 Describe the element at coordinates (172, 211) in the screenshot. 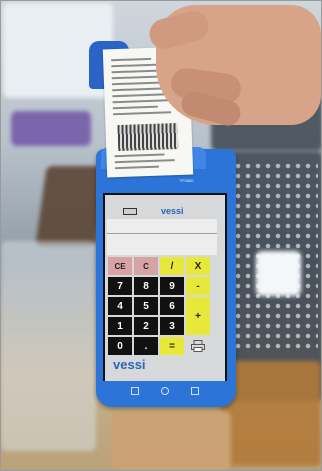

I see `brand-logo-top: vessi` at that location.